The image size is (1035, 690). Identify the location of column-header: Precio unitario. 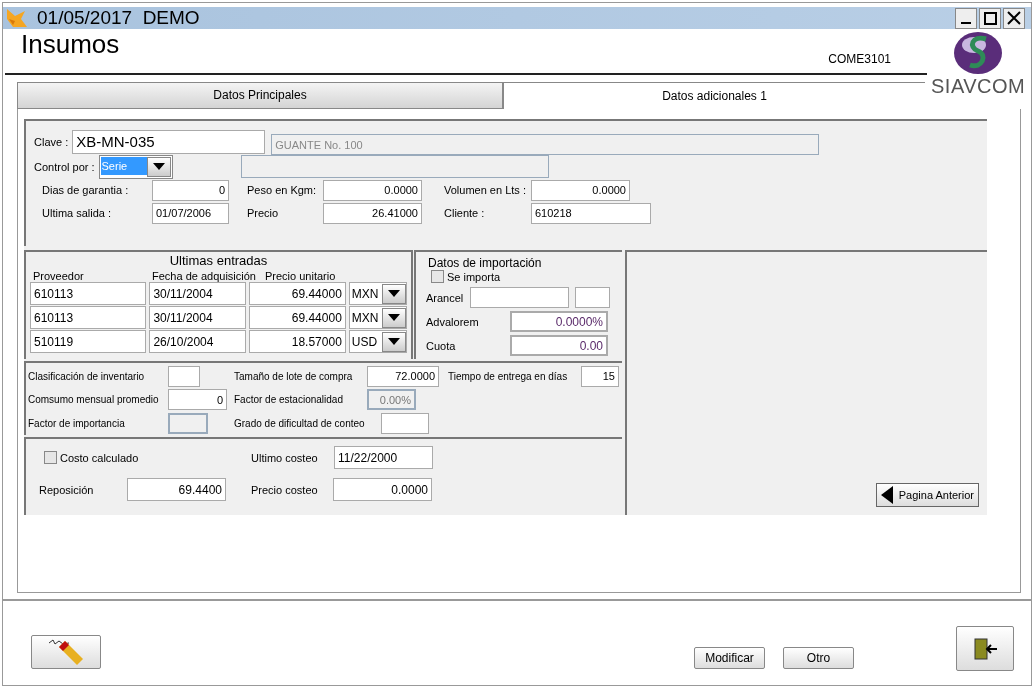
(300, 275).